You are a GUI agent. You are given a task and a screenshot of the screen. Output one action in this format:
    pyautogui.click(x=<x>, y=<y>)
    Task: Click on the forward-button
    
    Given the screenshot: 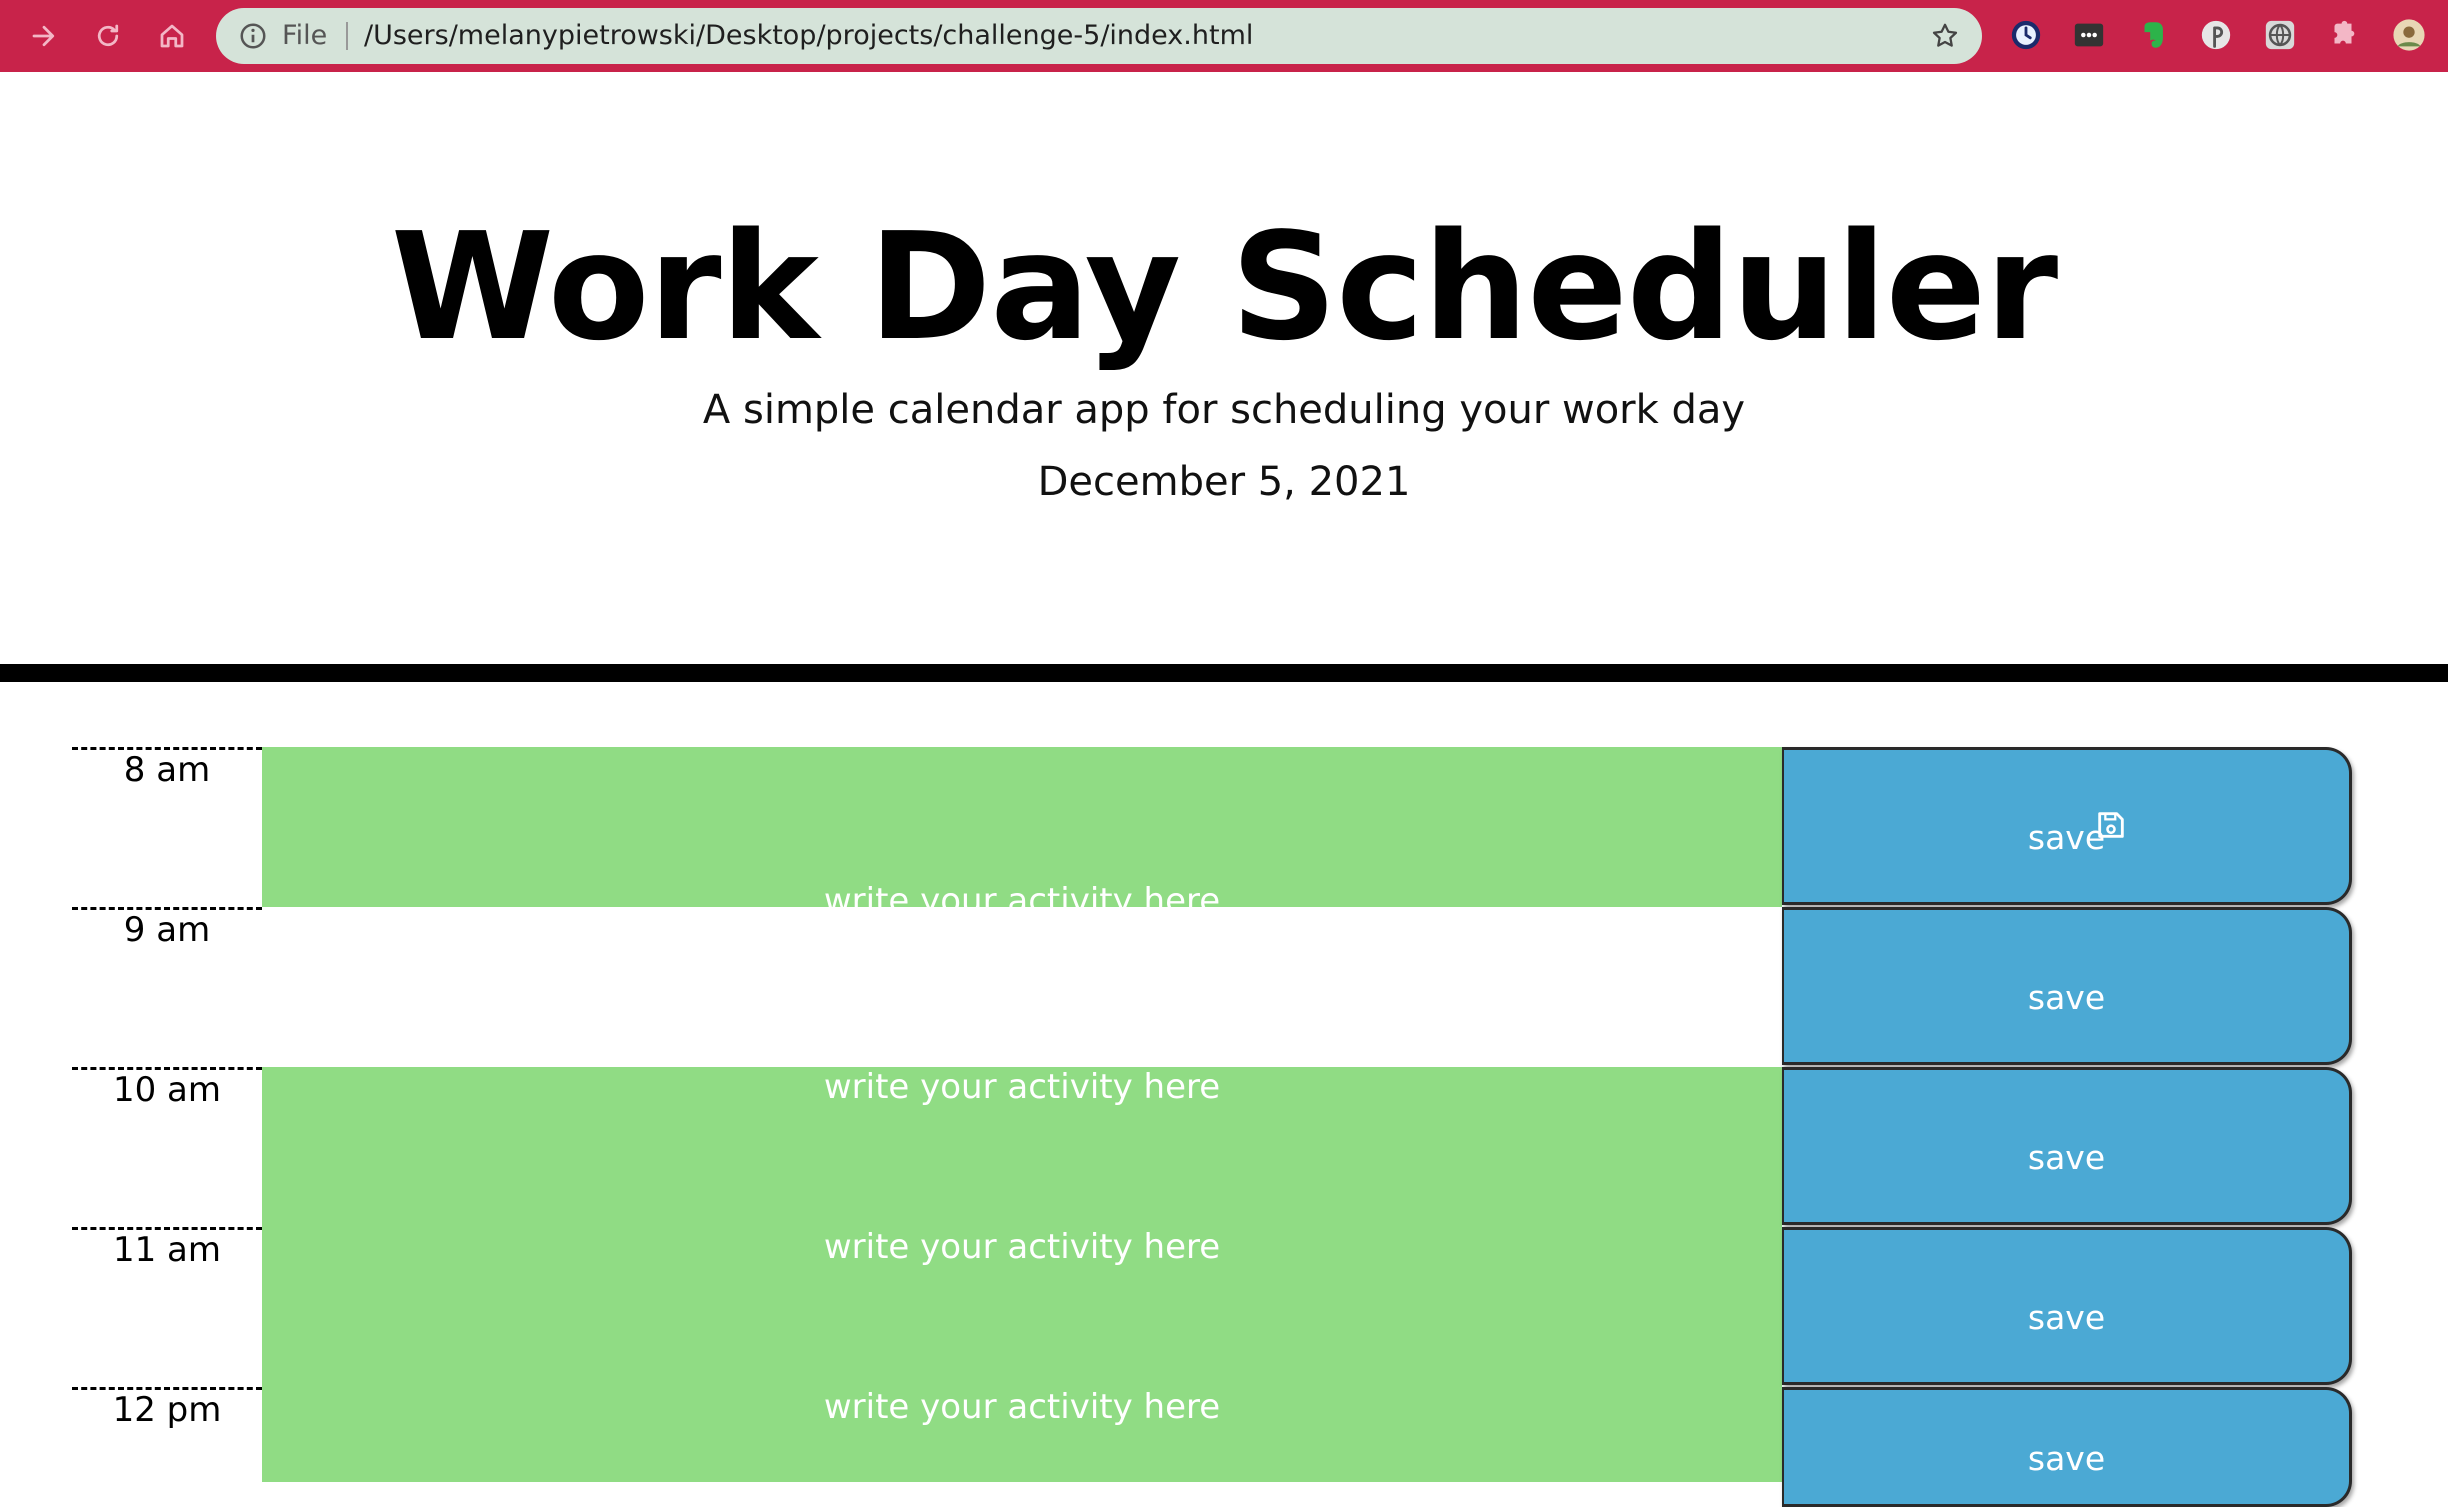 What is the action you would take?
    pyautogui.click(x=44, y=36)
    